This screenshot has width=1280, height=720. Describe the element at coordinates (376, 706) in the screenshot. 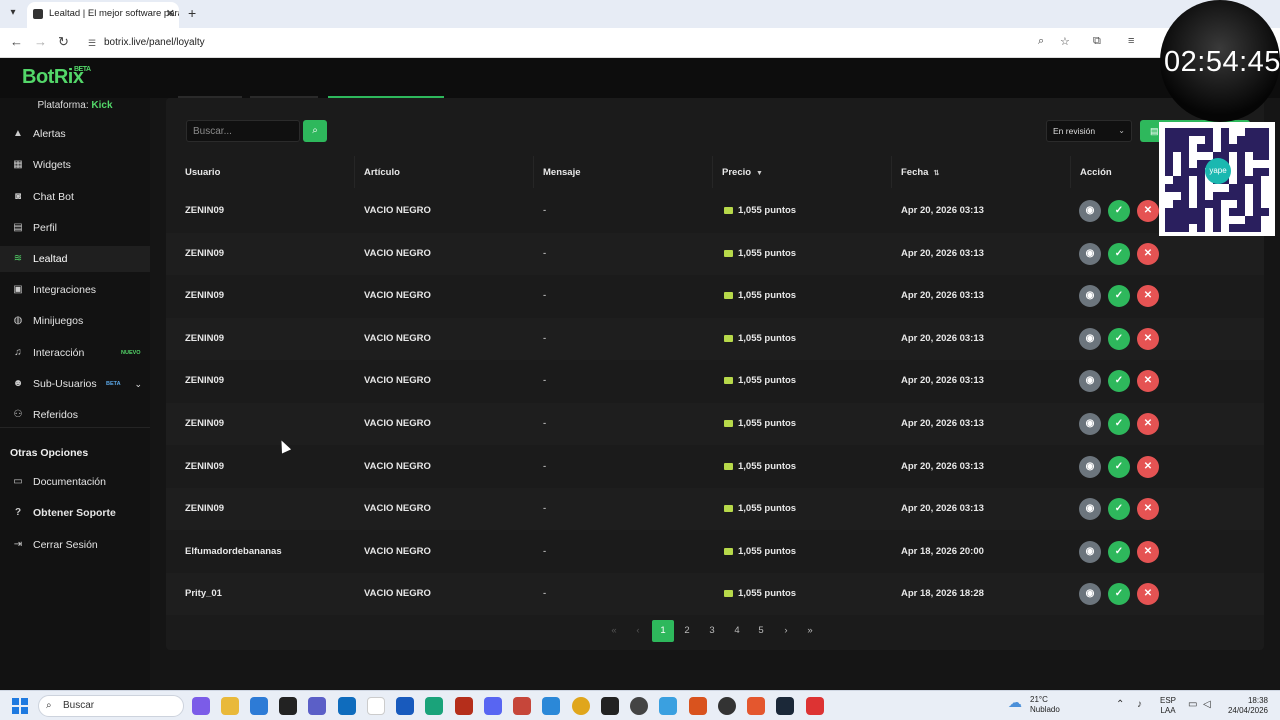

I see `notepad-icon` at that location.